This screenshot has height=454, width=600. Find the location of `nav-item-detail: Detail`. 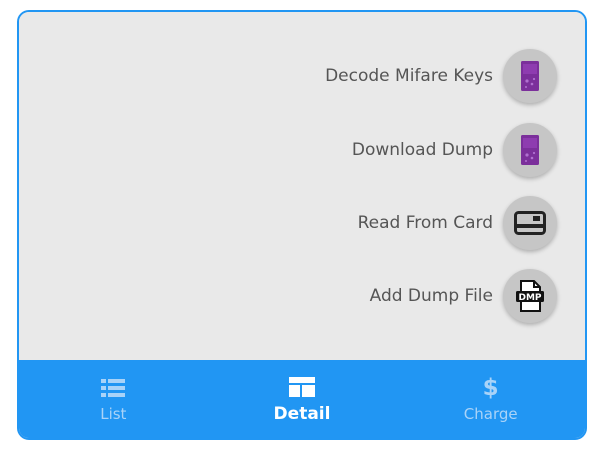

nav-item-detail: Detail is located at coordinates (302, 399).